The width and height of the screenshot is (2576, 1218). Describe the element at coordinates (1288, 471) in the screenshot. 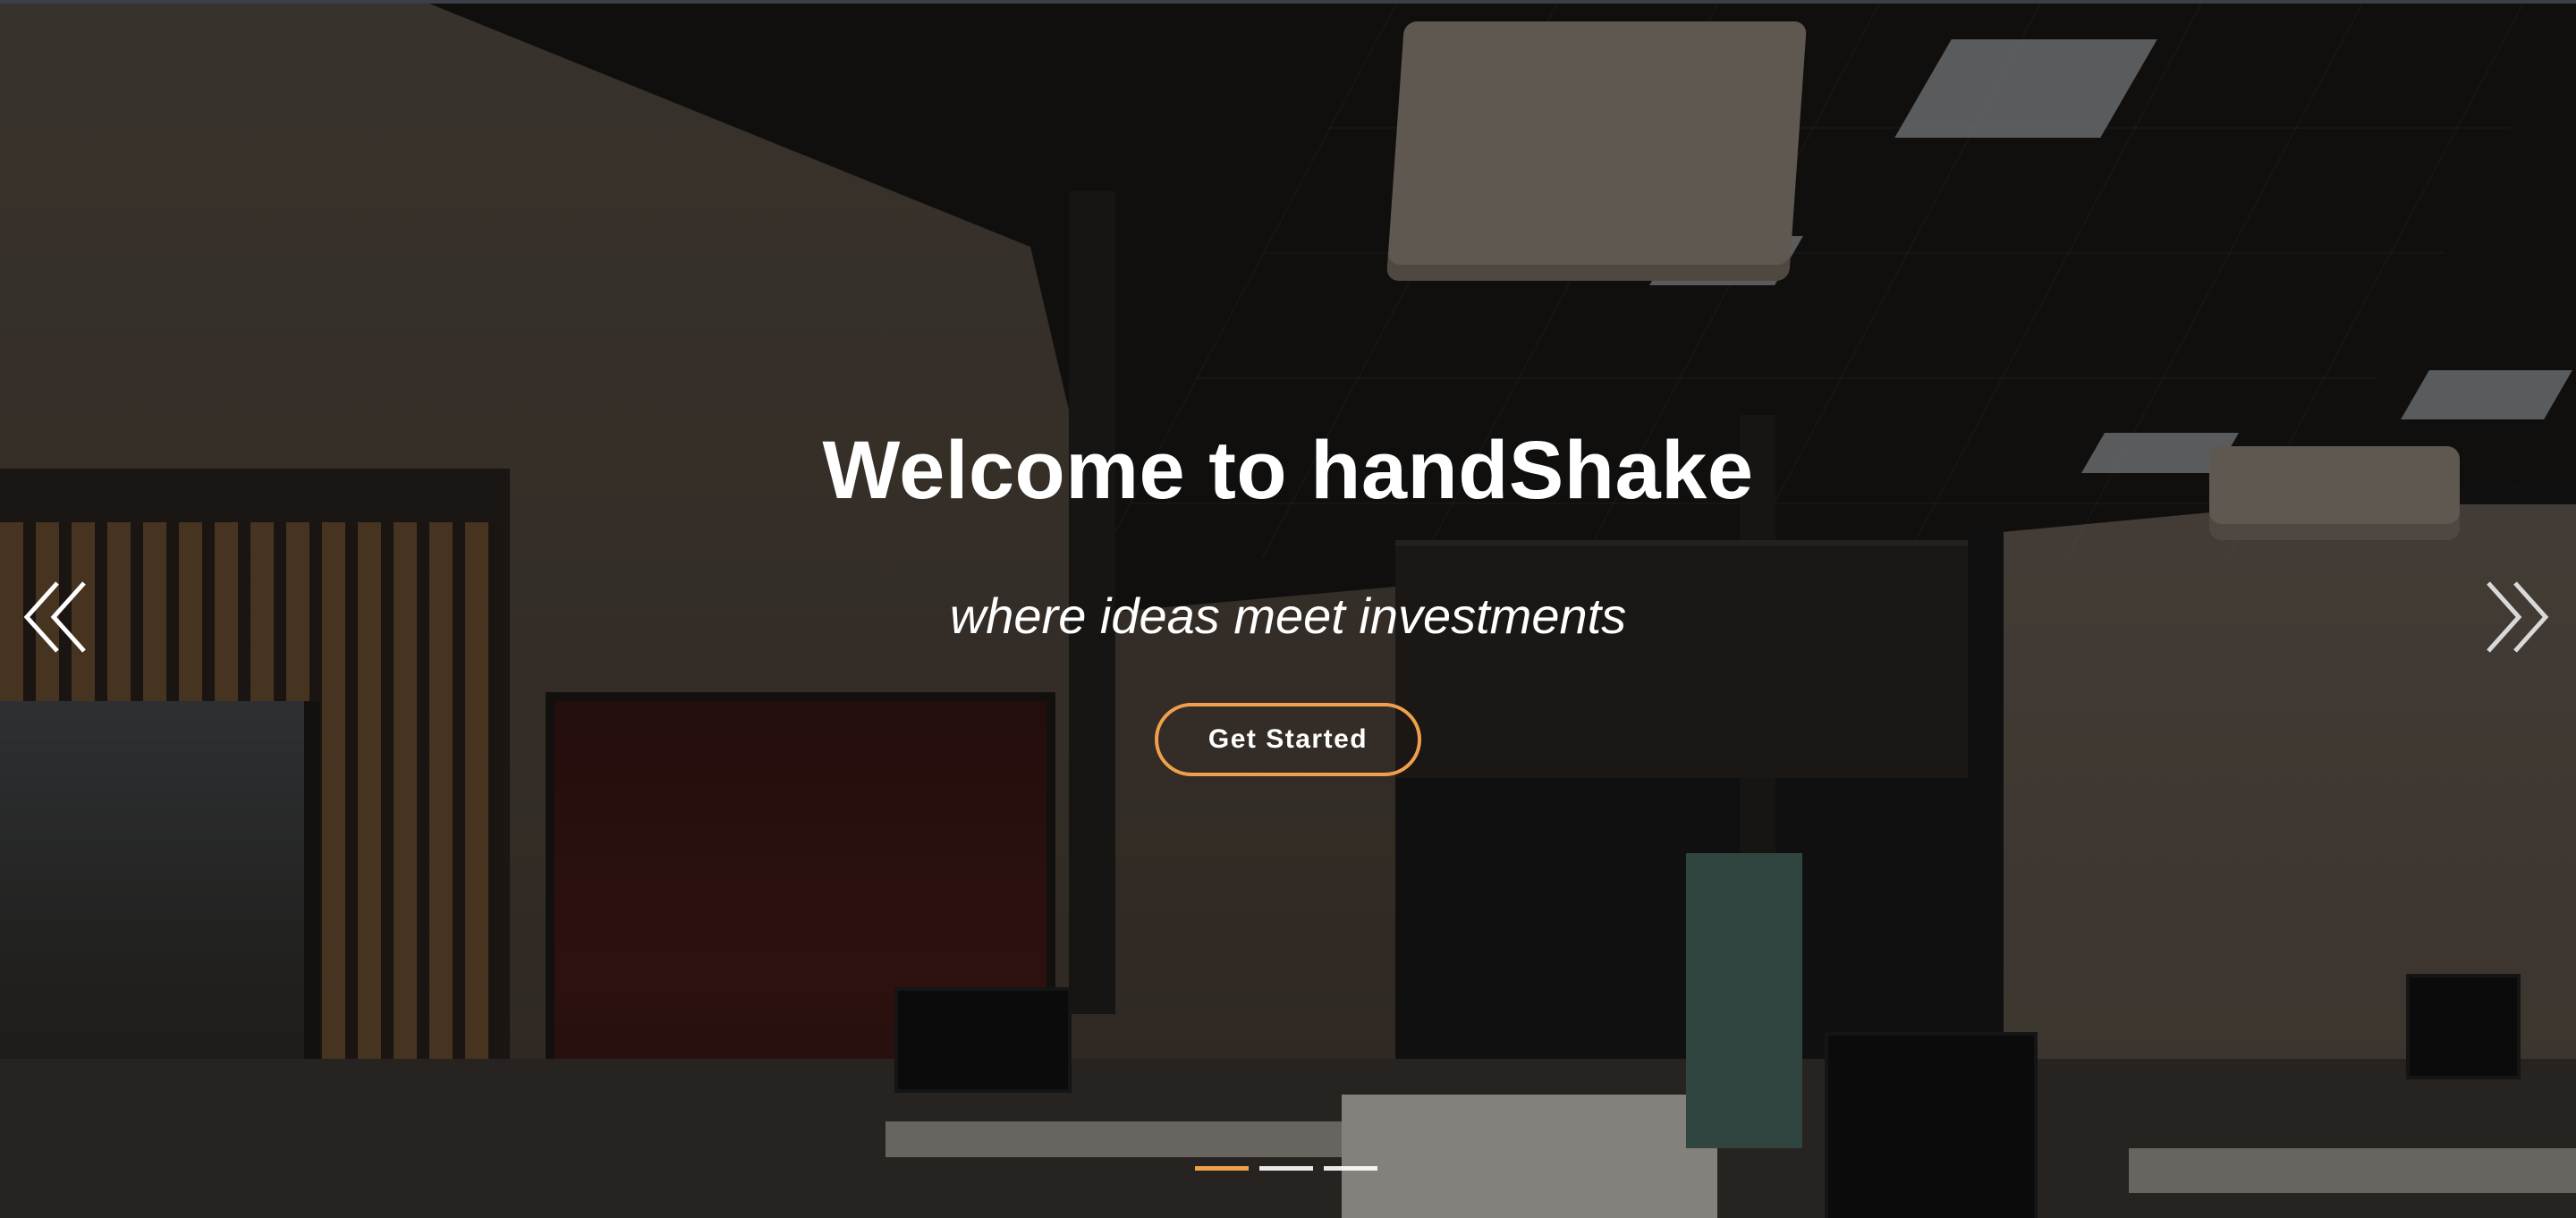

I see `hero-title: Welcome to handShake` at that location.